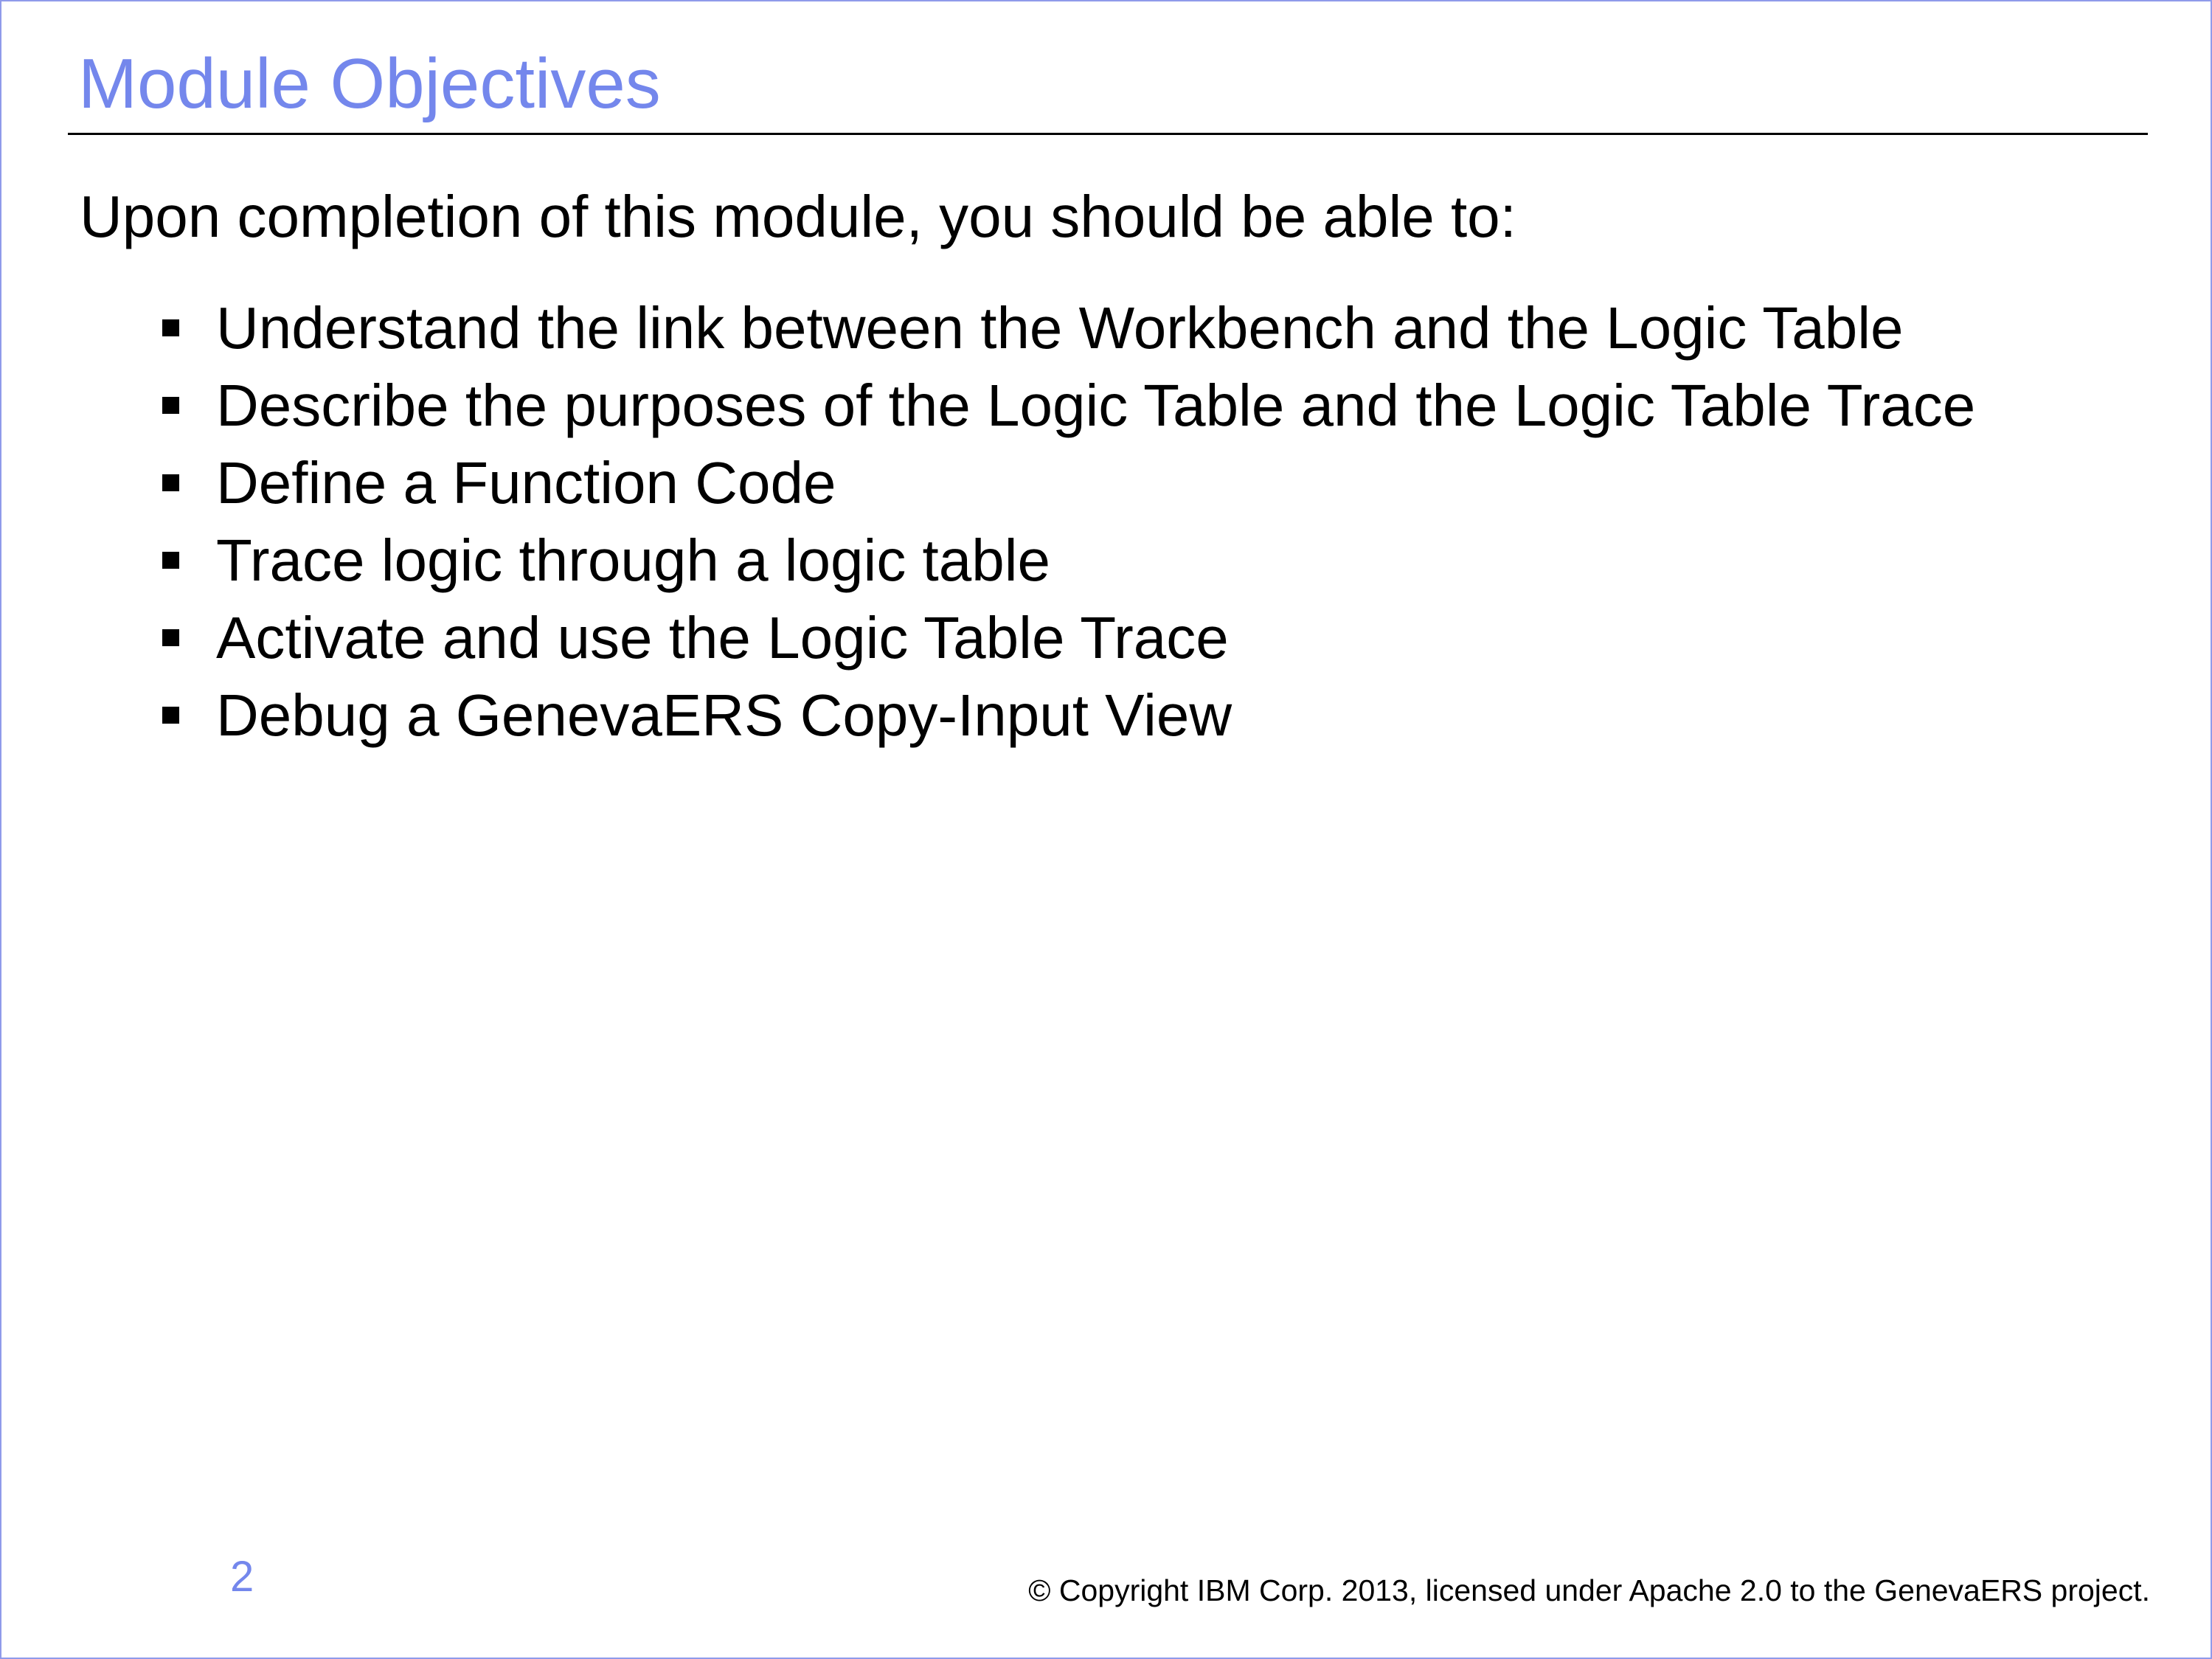  Describe the element at coordinates (1108, 134) in the screenshot. I see `title-divider` at that location.